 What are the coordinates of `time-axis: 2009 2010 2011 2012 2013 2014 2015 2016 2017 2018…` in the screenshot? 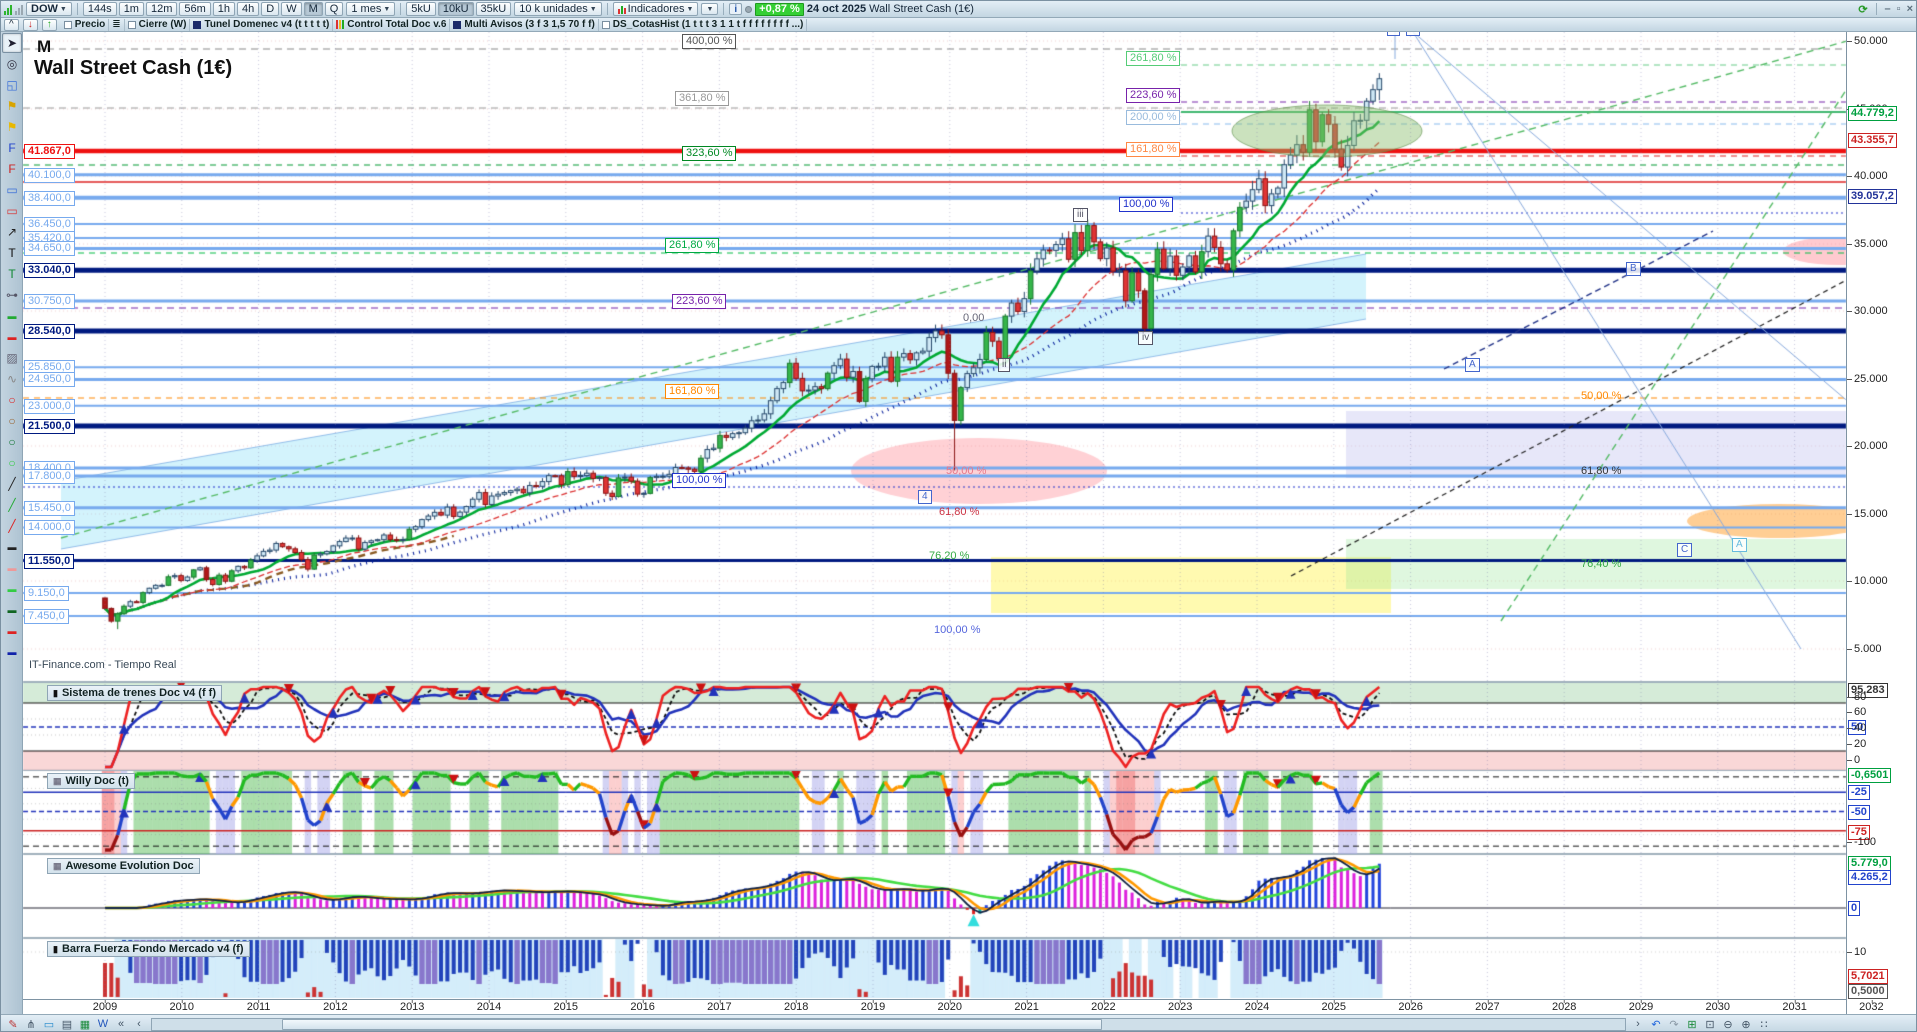 It's located at (953, 1006).